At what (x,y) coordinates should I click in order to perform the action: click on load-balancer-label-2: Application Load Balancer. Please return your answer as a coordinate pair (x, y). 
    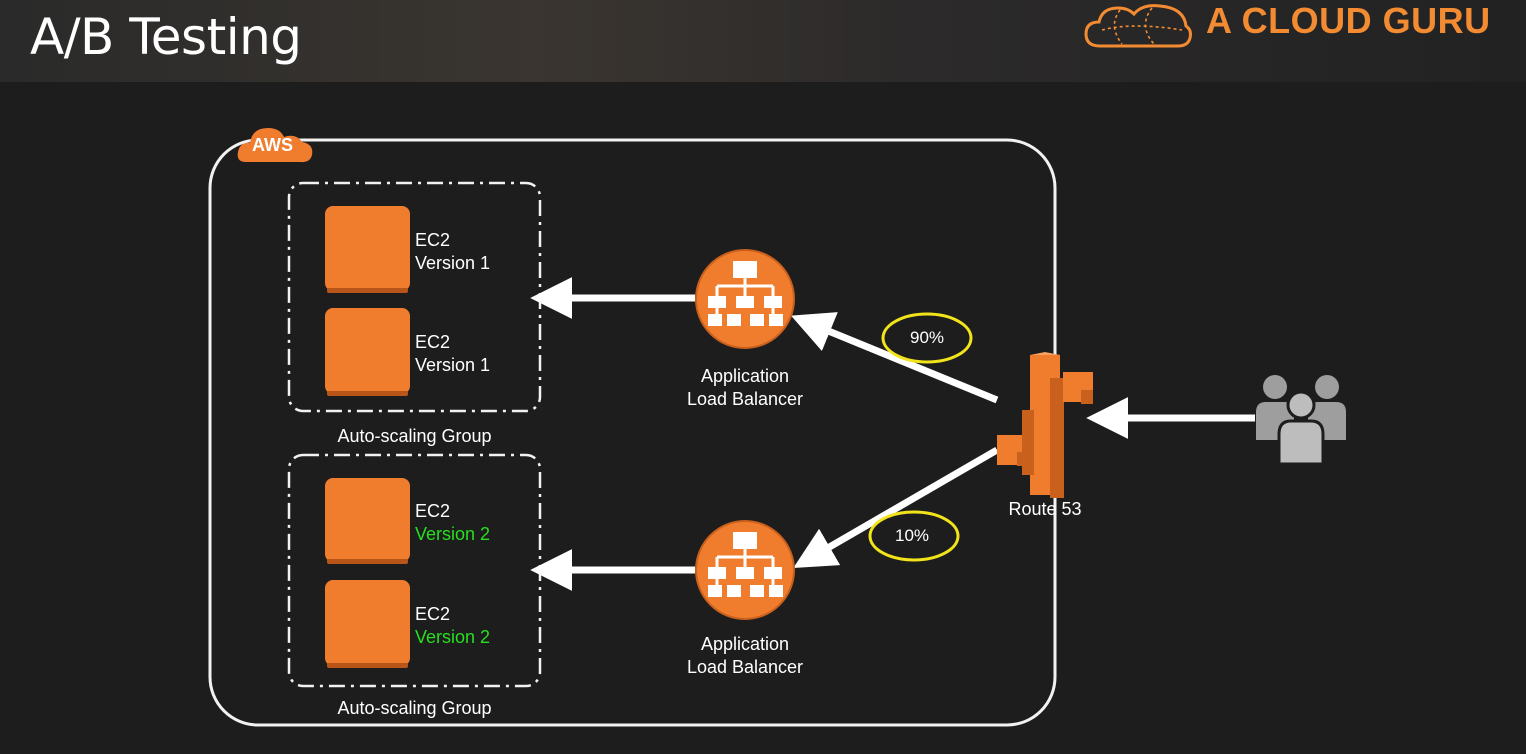
    Looking at the image, I should click on (745, 655).